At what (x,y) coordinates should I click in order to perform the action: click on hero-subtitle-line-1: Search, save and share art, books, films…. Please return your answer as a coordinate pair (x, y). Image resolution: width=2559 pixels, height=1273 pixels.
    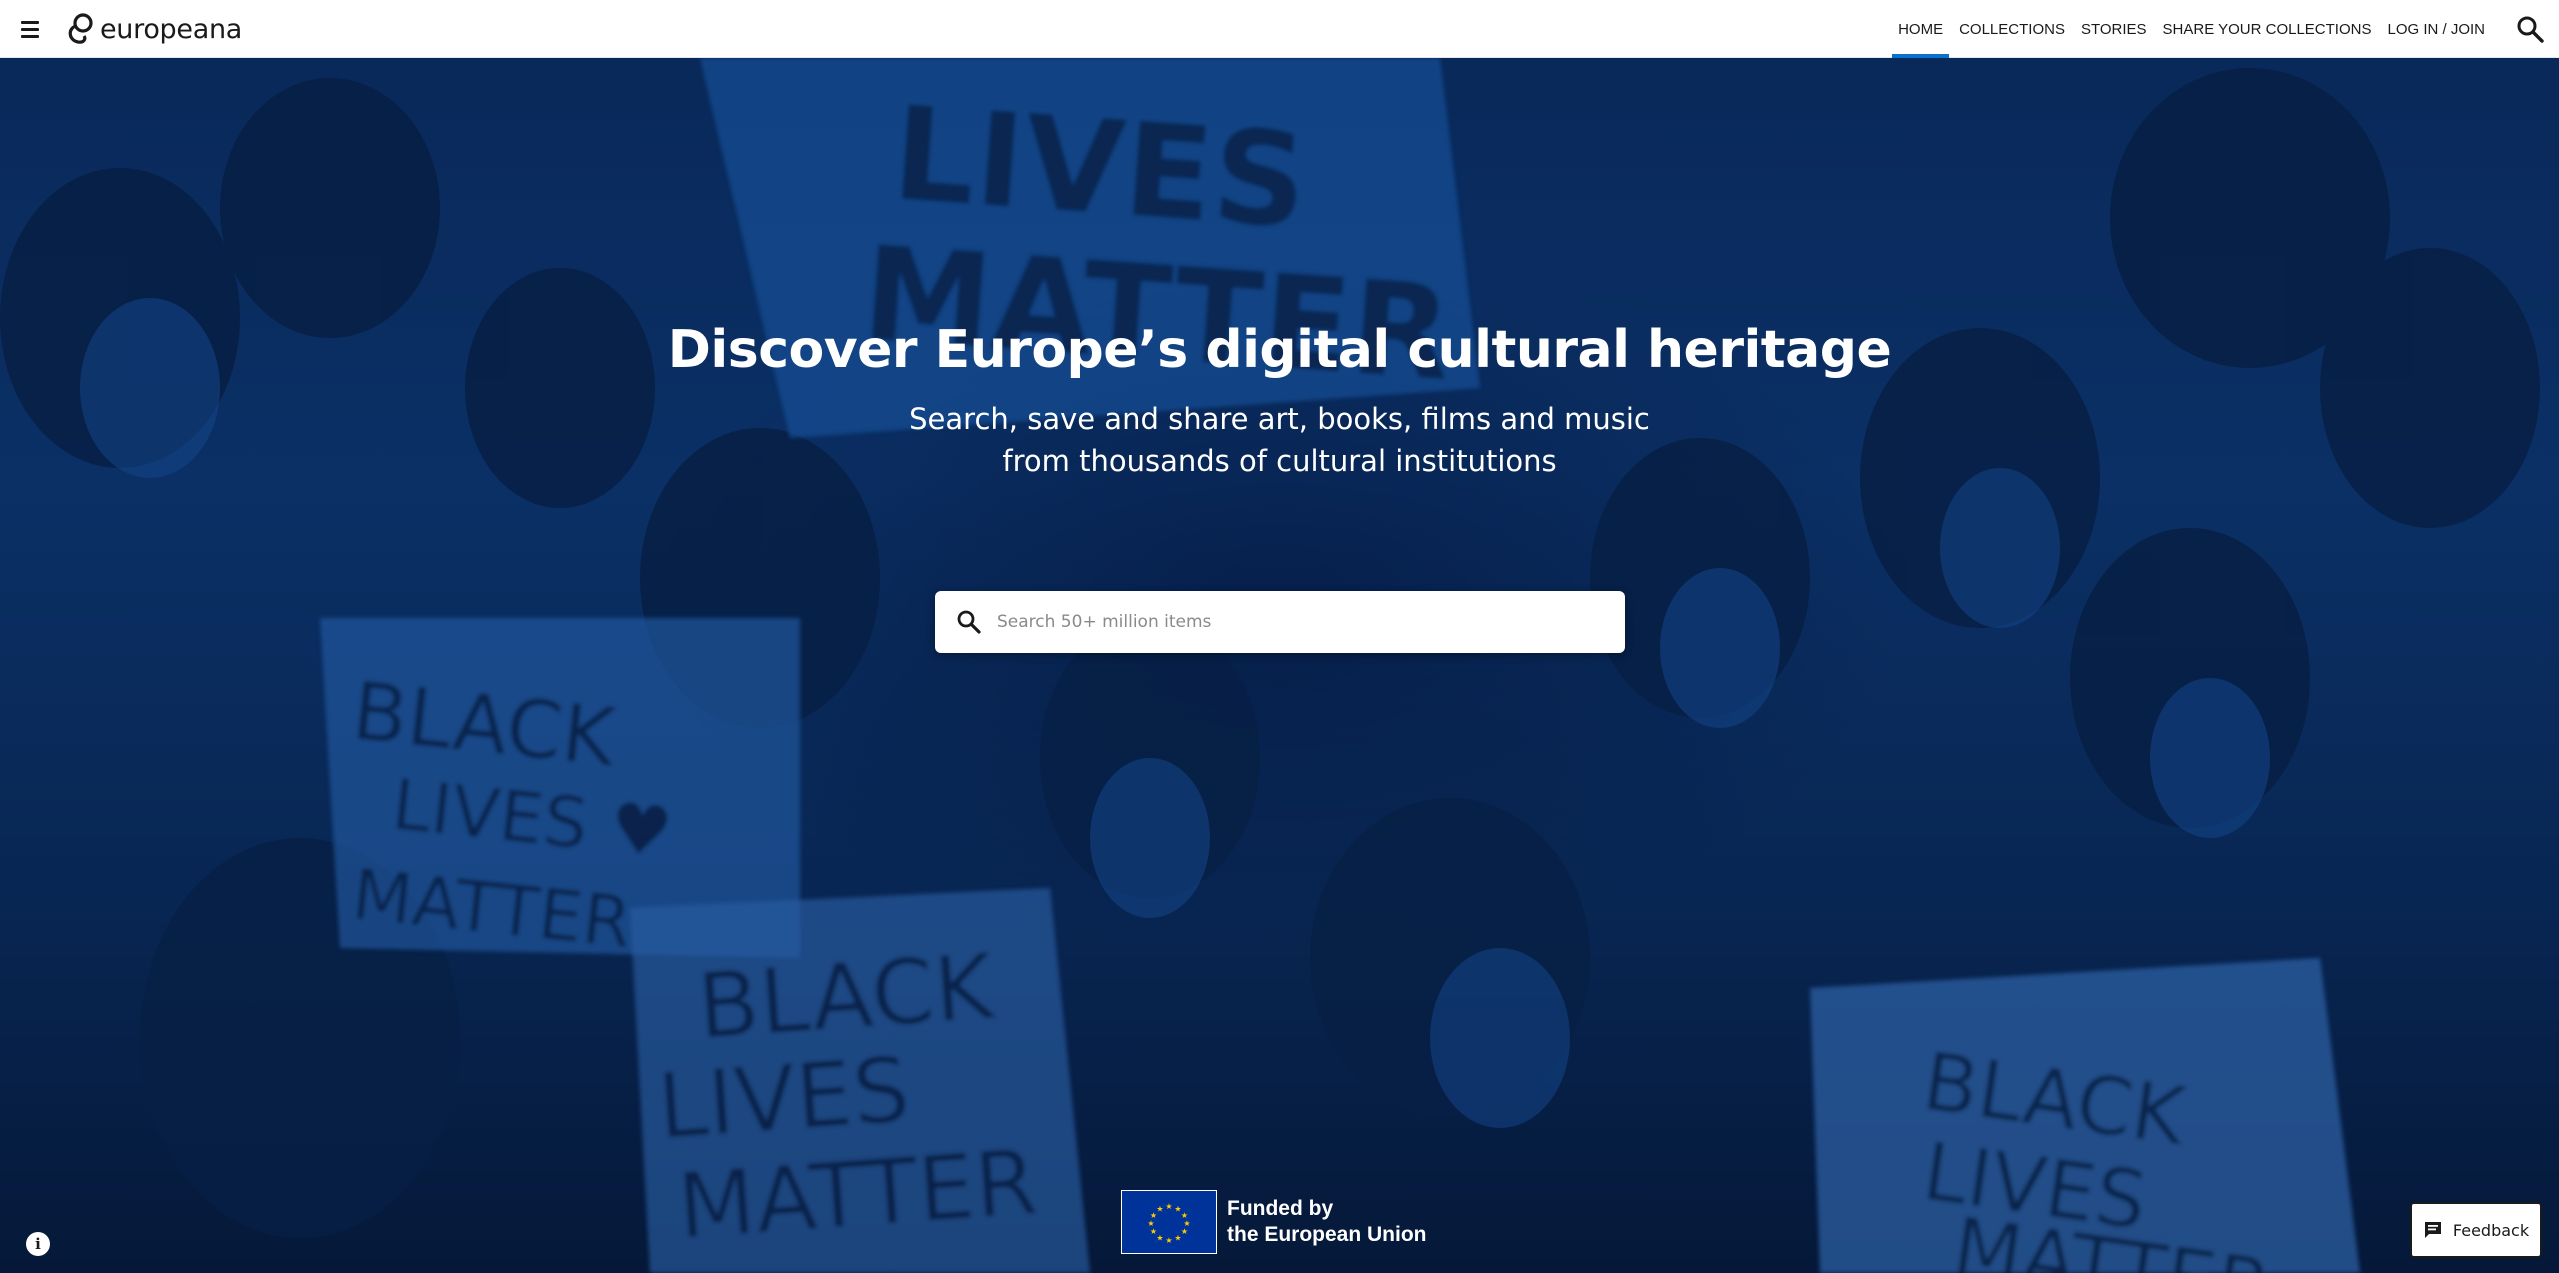
    Looking at the image, I should click on (1279, 419).